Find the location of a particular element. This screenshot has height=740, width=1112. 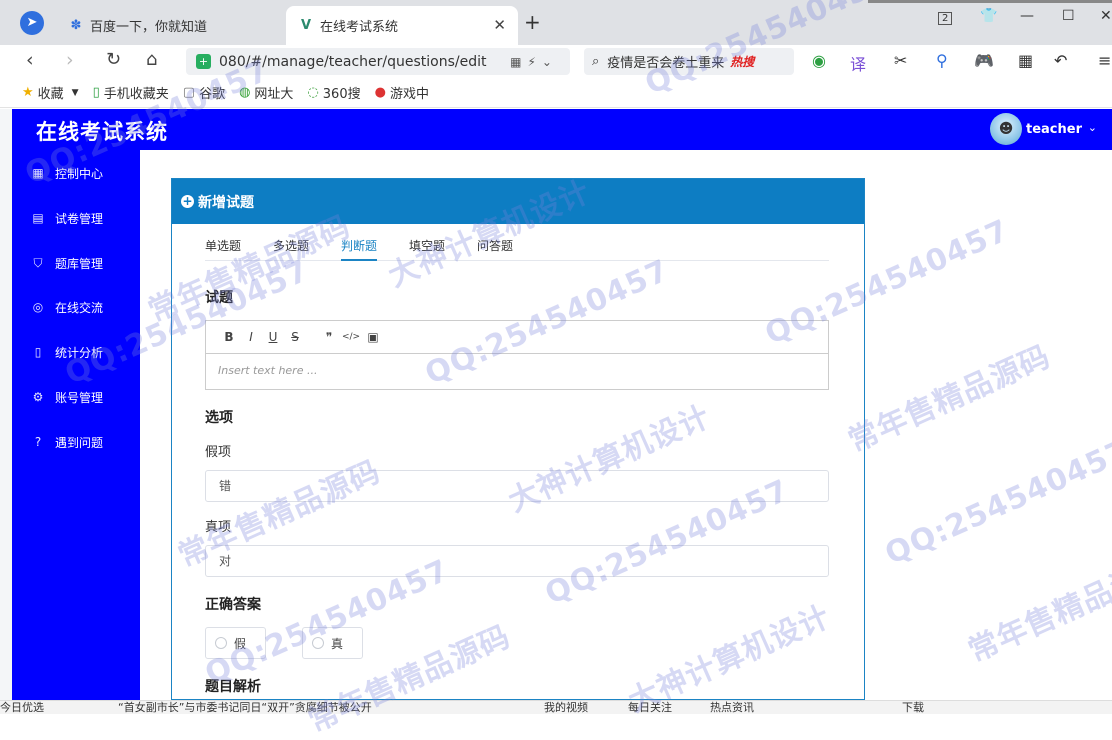

tab-essay: 问答题 is located at coordinates (495, 249).